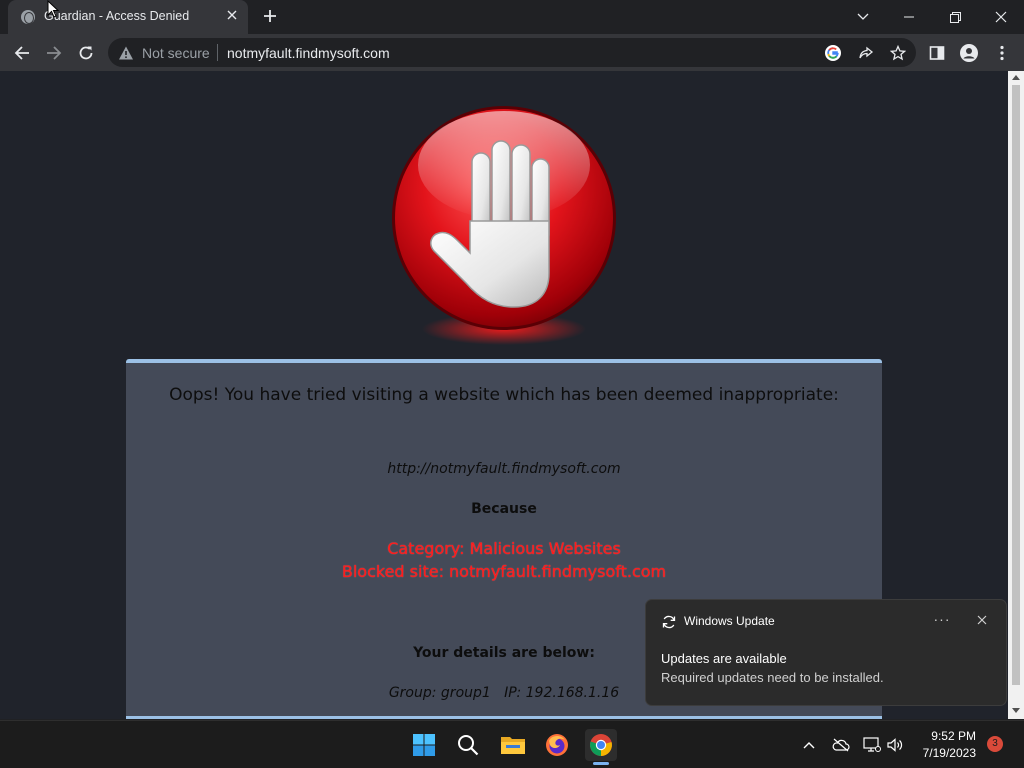 This screenshot has height=768, width=1024. Describe the element at coordinates (982, 620) in the screenshot. I see `toast-close-icon` at that location.